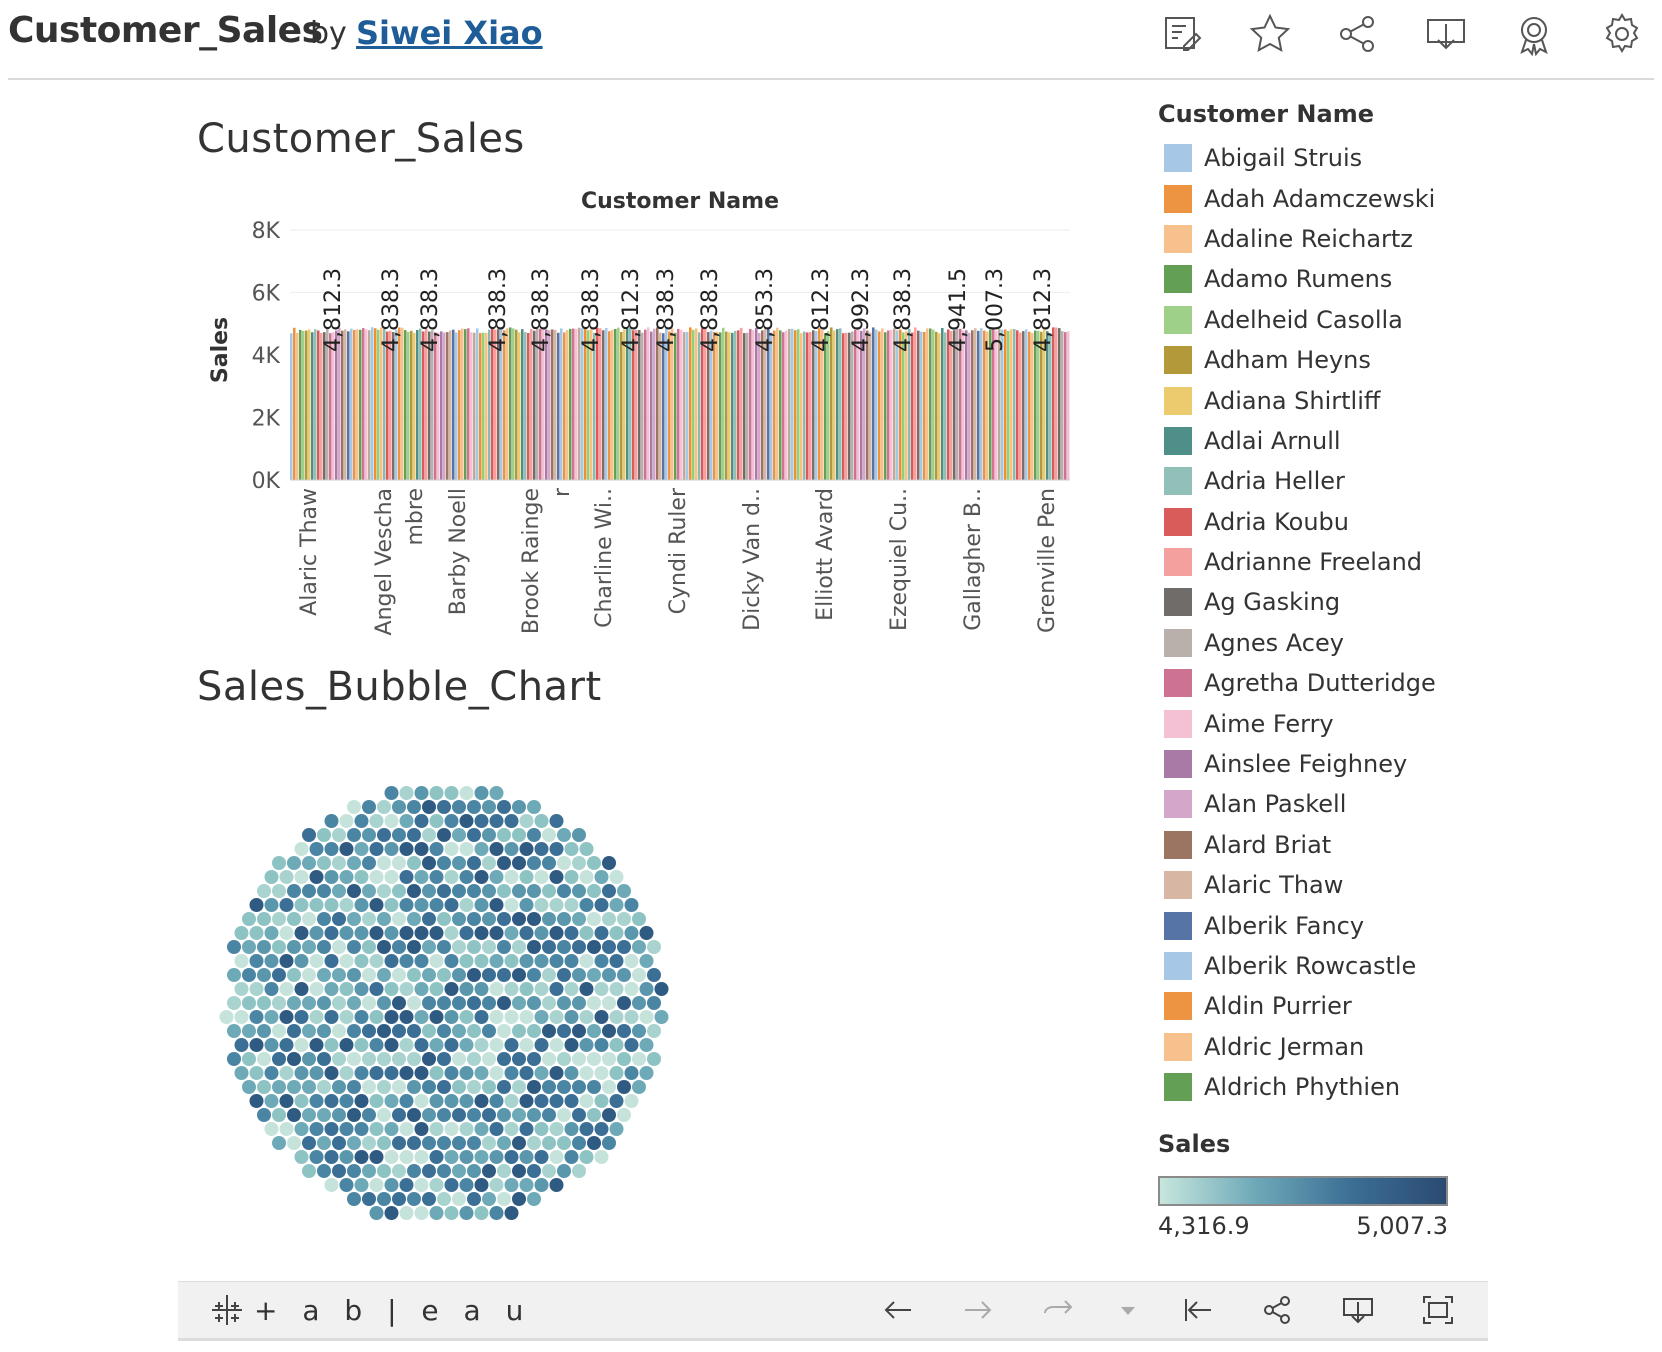  I want to click on legend-item: Aldin Purrier, so click(1398, 1006).